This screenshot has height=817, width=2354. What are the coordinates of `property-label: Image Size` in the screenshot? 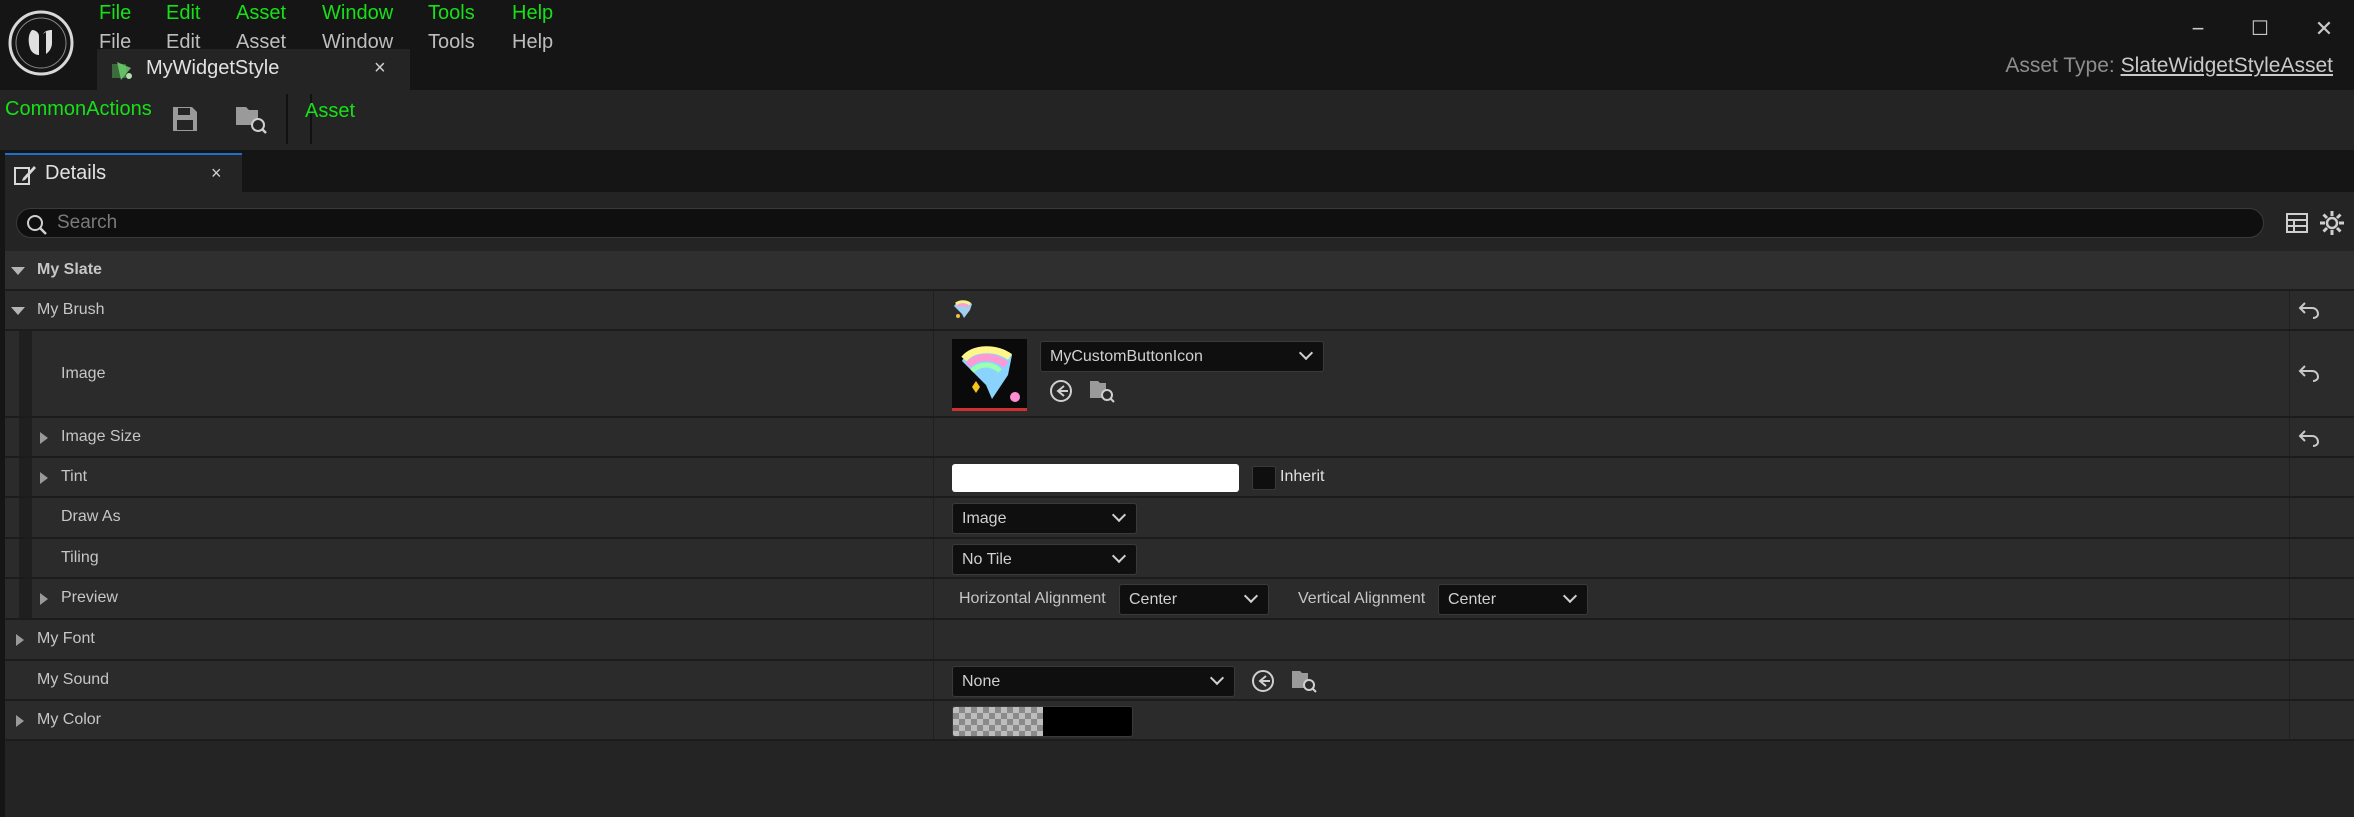 It's located at (101, 436).